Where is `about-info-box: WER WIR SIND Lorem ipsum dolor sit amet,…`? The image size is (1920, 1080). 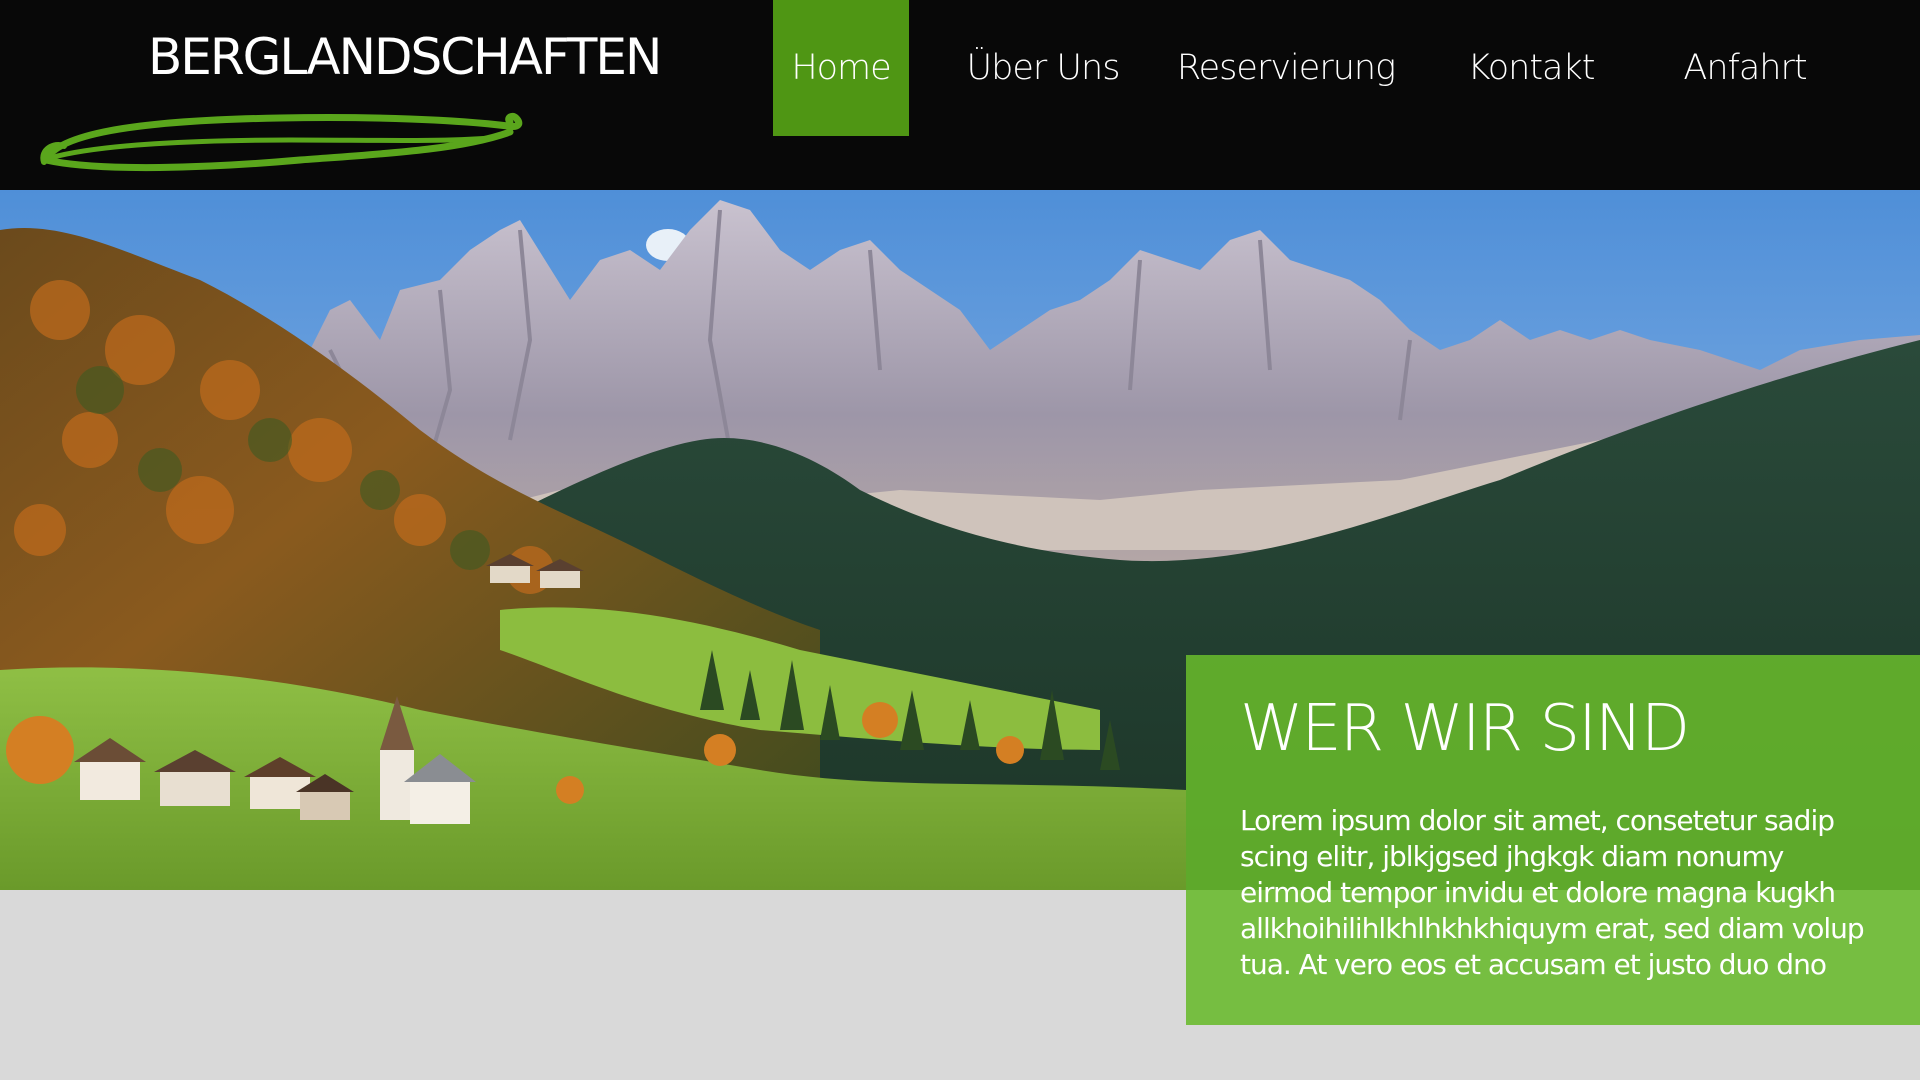
about-info-box: WER WIR SIND Lorem ipsum dolor sit amet,… is located at coordinates (1553, 840).